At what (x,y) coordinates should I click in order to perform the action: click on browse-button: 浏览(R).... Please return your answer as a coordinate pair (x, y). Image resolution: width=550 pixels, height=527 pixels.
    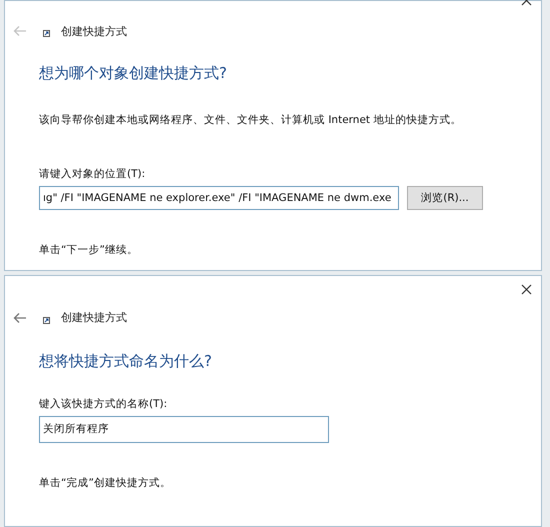
    Looking at the image, I should click on (445, 198).